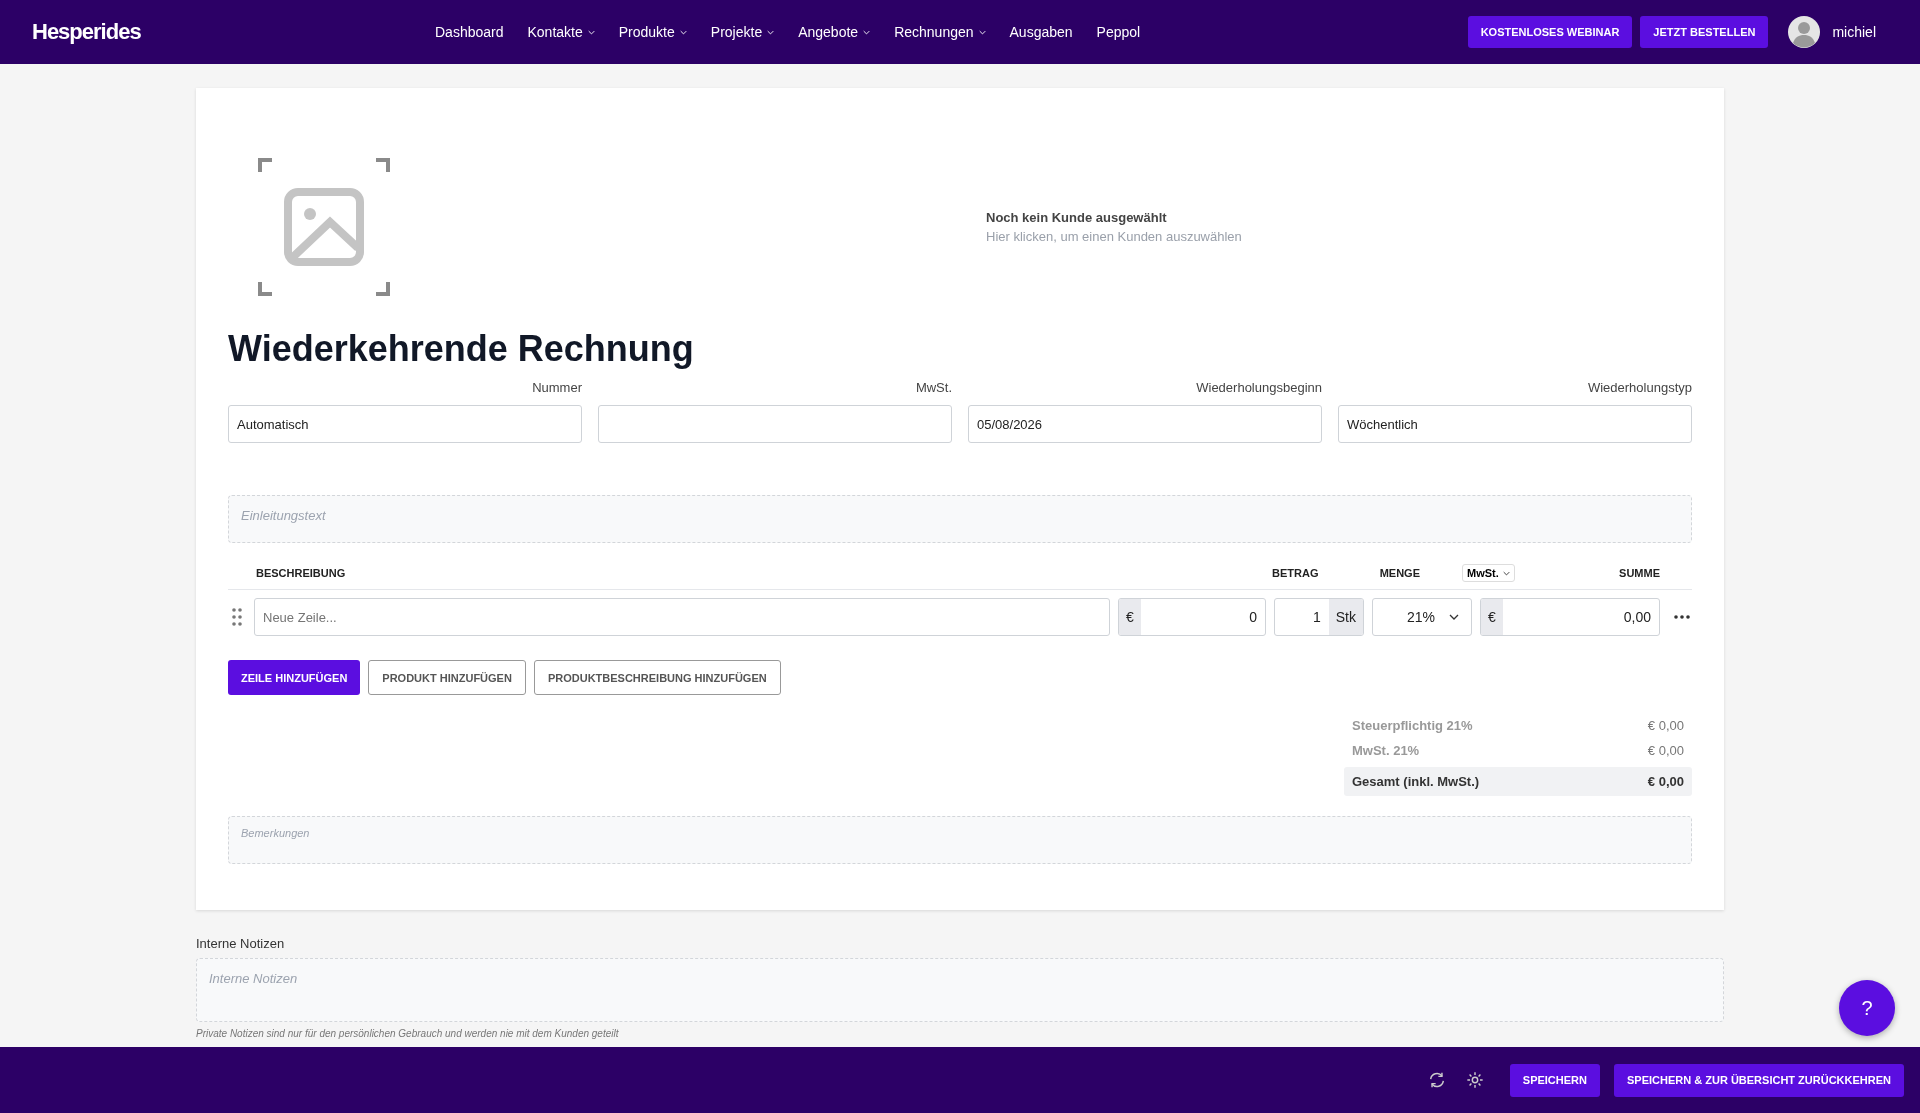 Image resolution: width=1920 pixels, height=1113 pixels. I want to click on help-button: ?, so click(1867, 1008).